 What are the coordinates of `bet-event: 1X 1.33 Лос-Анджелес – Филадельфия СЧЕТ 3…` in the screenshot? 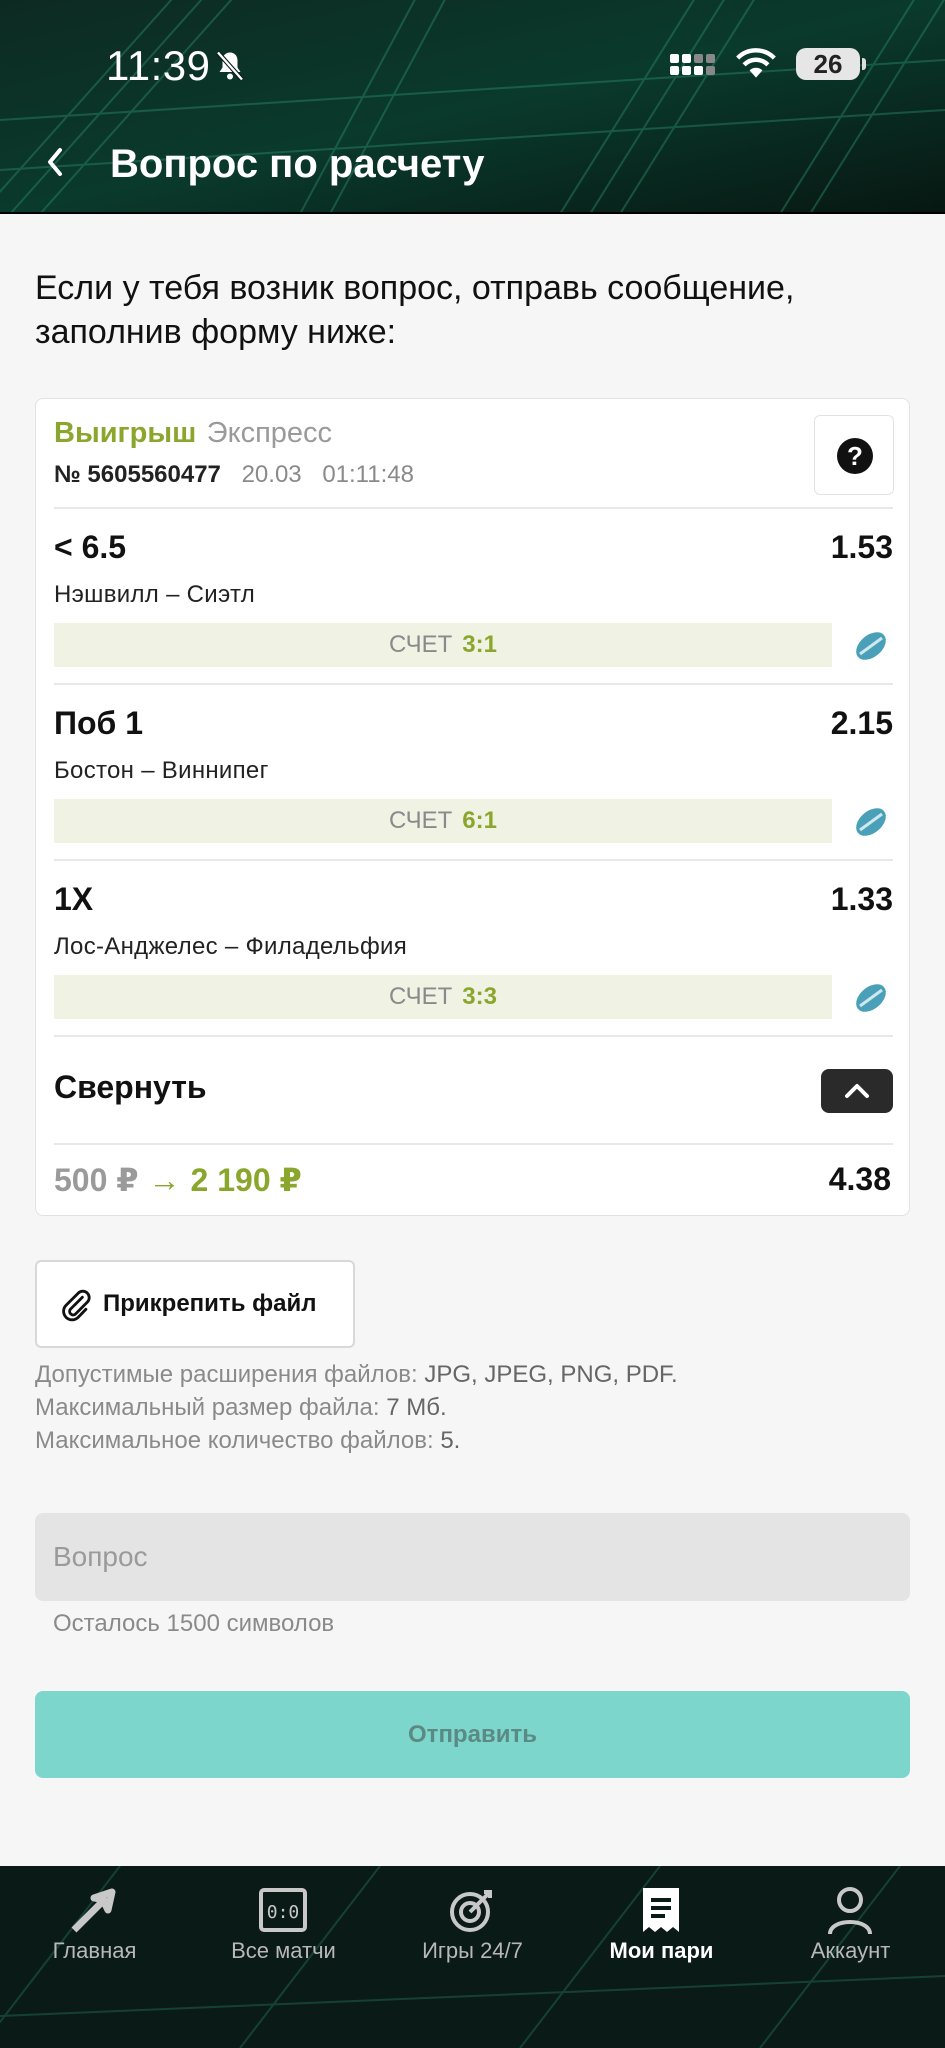 It's located at (473, 948).